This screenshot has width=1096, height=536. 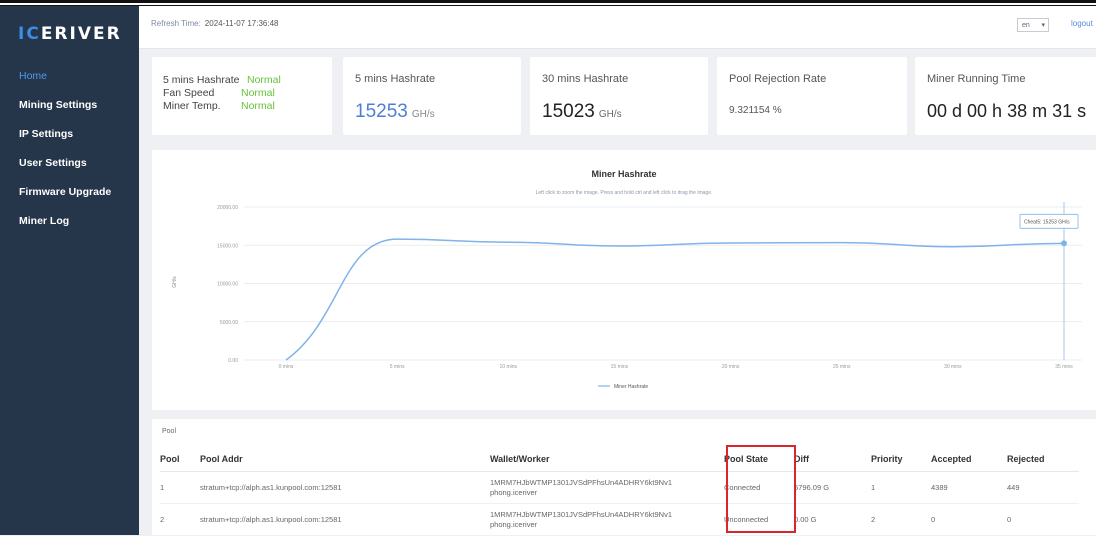 I want to click on y-tick-label: 20000.00, so click(x=227, y=208).